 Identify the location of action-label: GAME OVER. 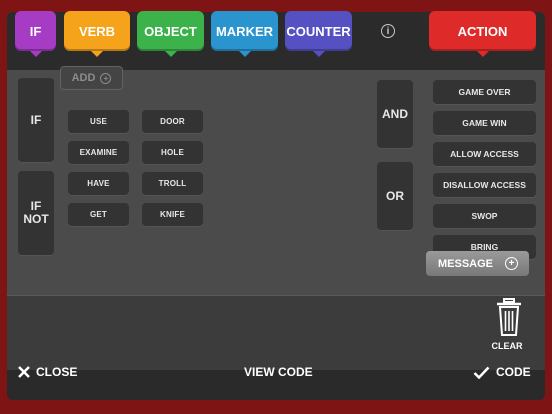
(484, 92).